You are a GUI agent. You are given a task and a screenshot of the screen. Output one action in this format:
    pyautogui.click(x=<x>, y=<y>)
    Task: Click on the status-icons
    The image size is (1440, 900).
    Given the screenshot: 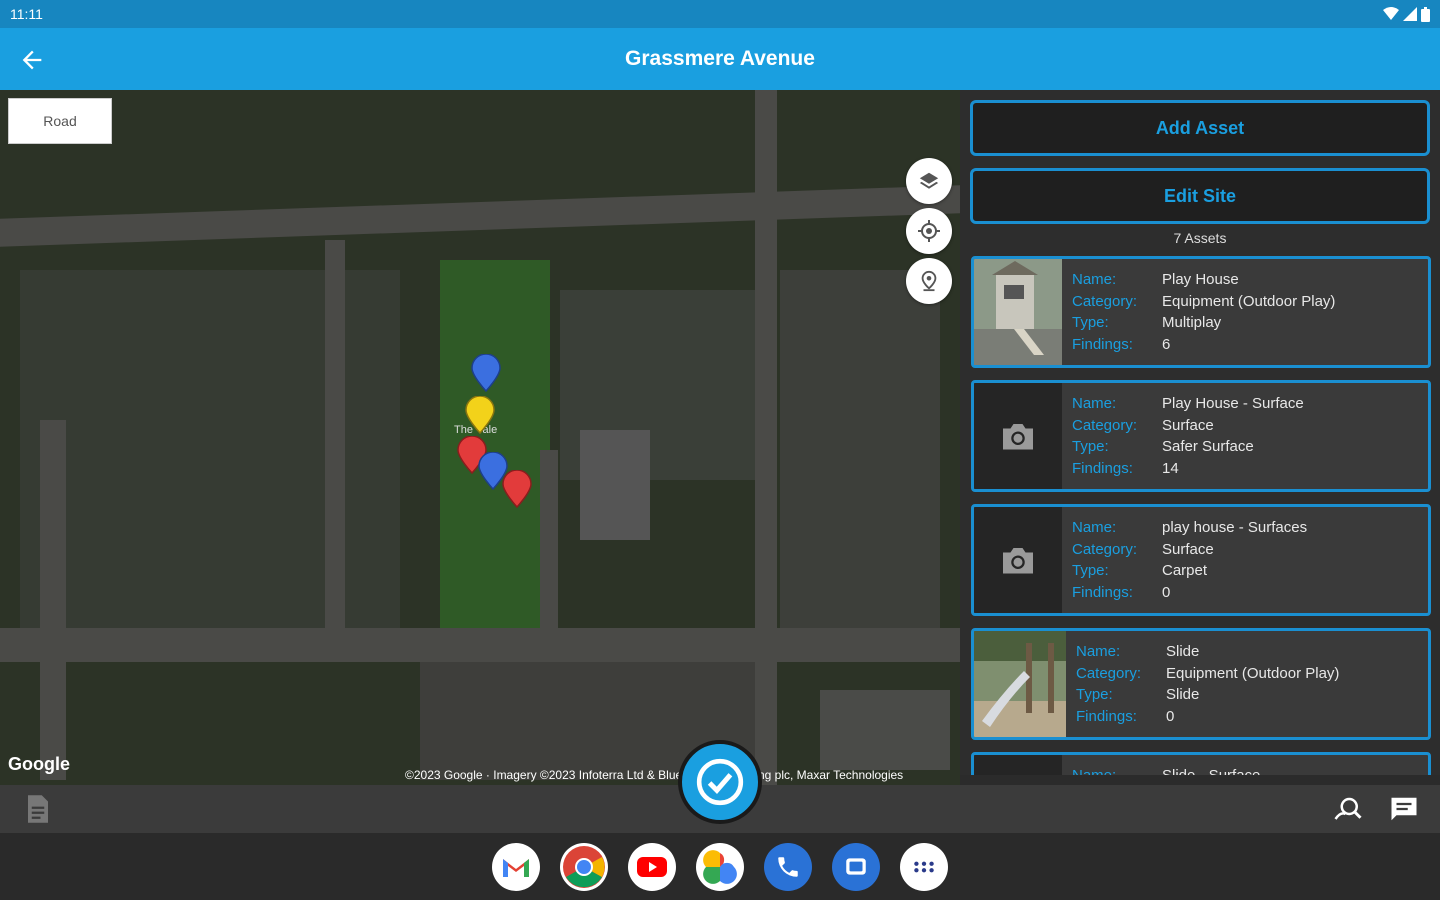 What is the action you would take?
    pyautogui.click(x=1406, y=14)
    